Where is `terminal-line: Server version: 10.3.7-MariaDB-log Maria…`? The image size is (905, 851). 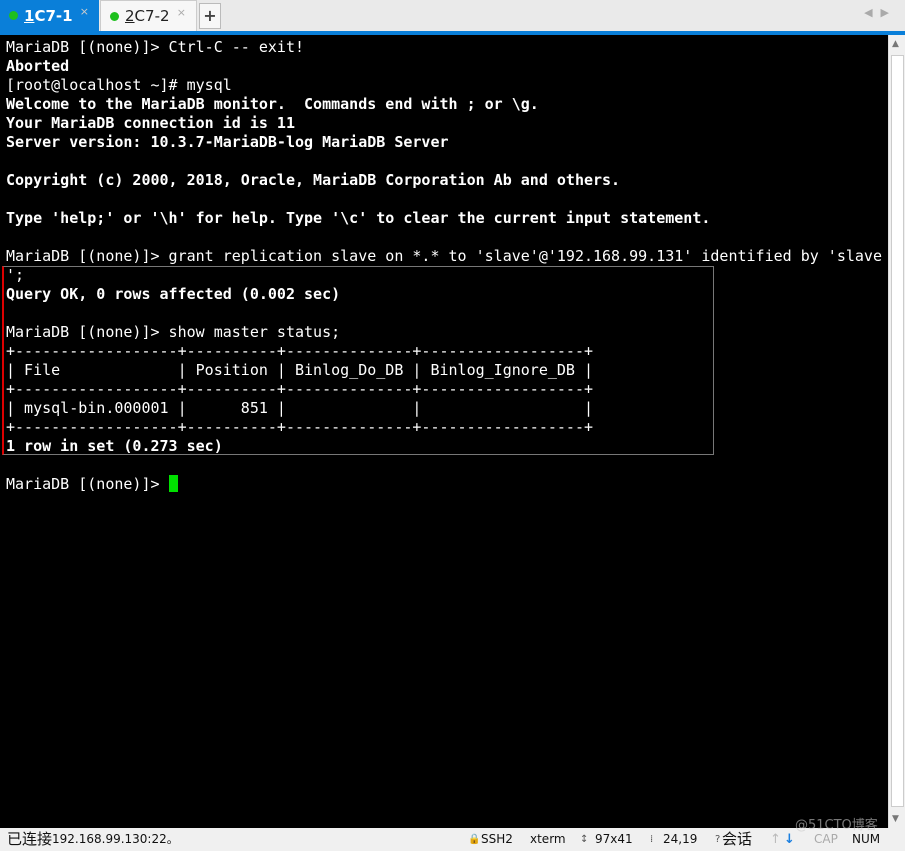
terminal-line: Server version: 10.3.7-MariaDB-log Maria… is located at coordinates (227, 142).